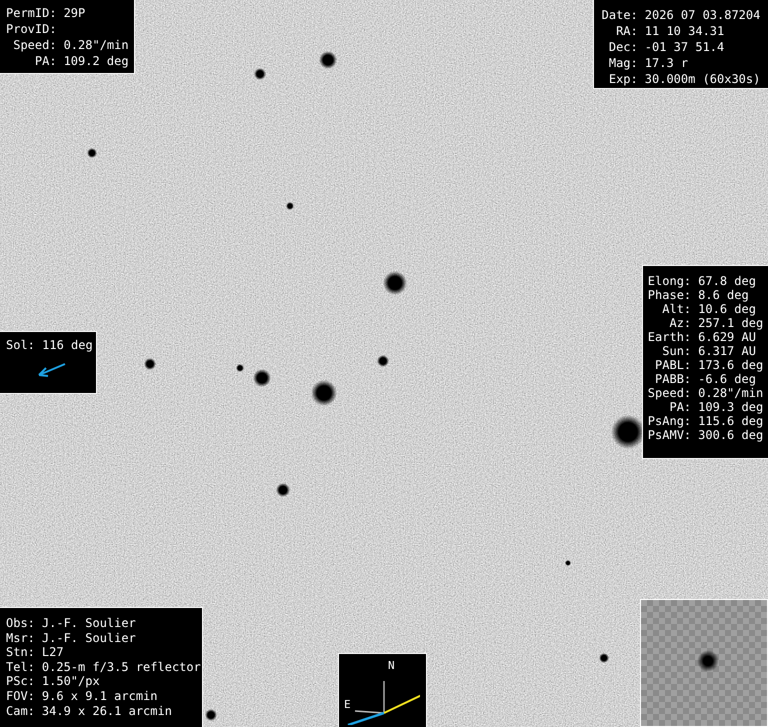  I want to click on field-label: PsAMV:, so click(670, 435).